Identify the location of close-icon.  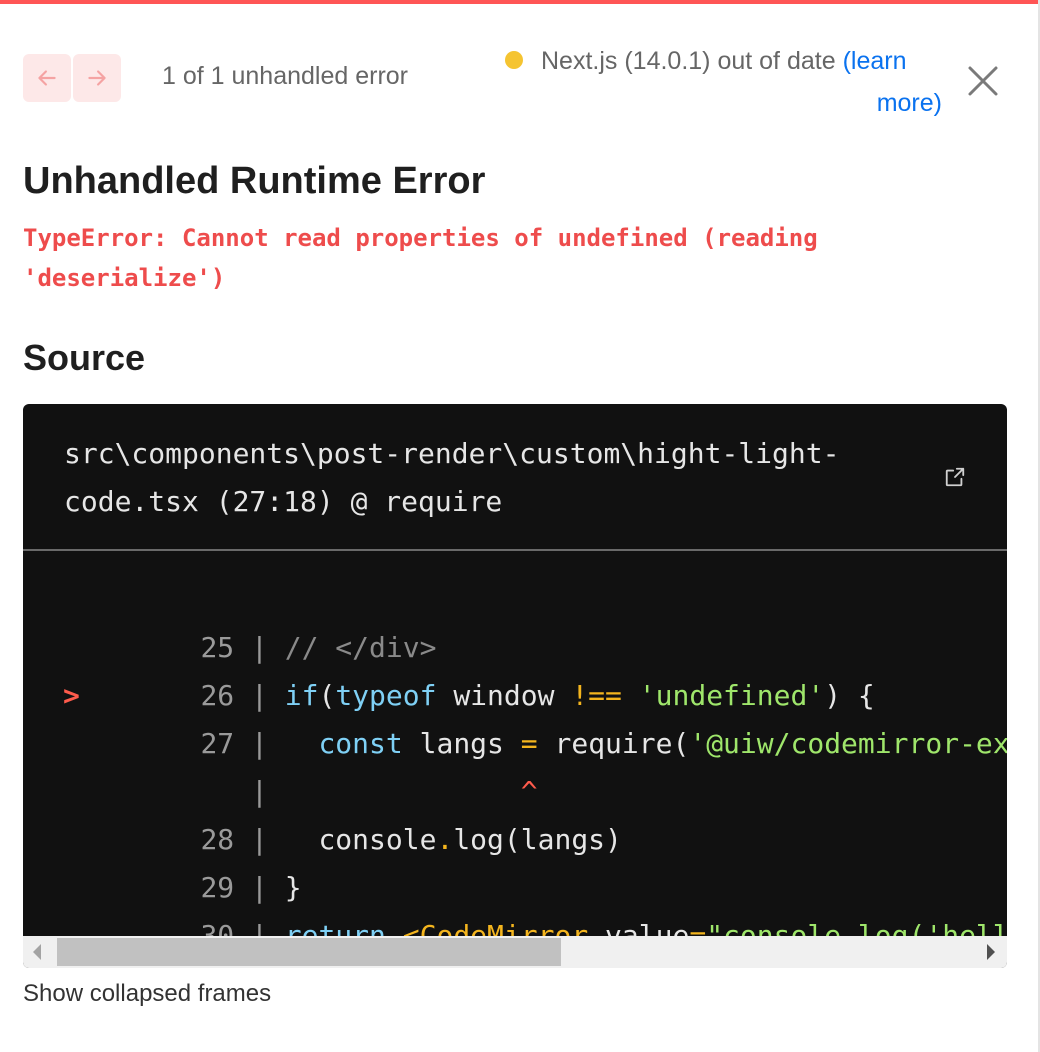
(983, 81).